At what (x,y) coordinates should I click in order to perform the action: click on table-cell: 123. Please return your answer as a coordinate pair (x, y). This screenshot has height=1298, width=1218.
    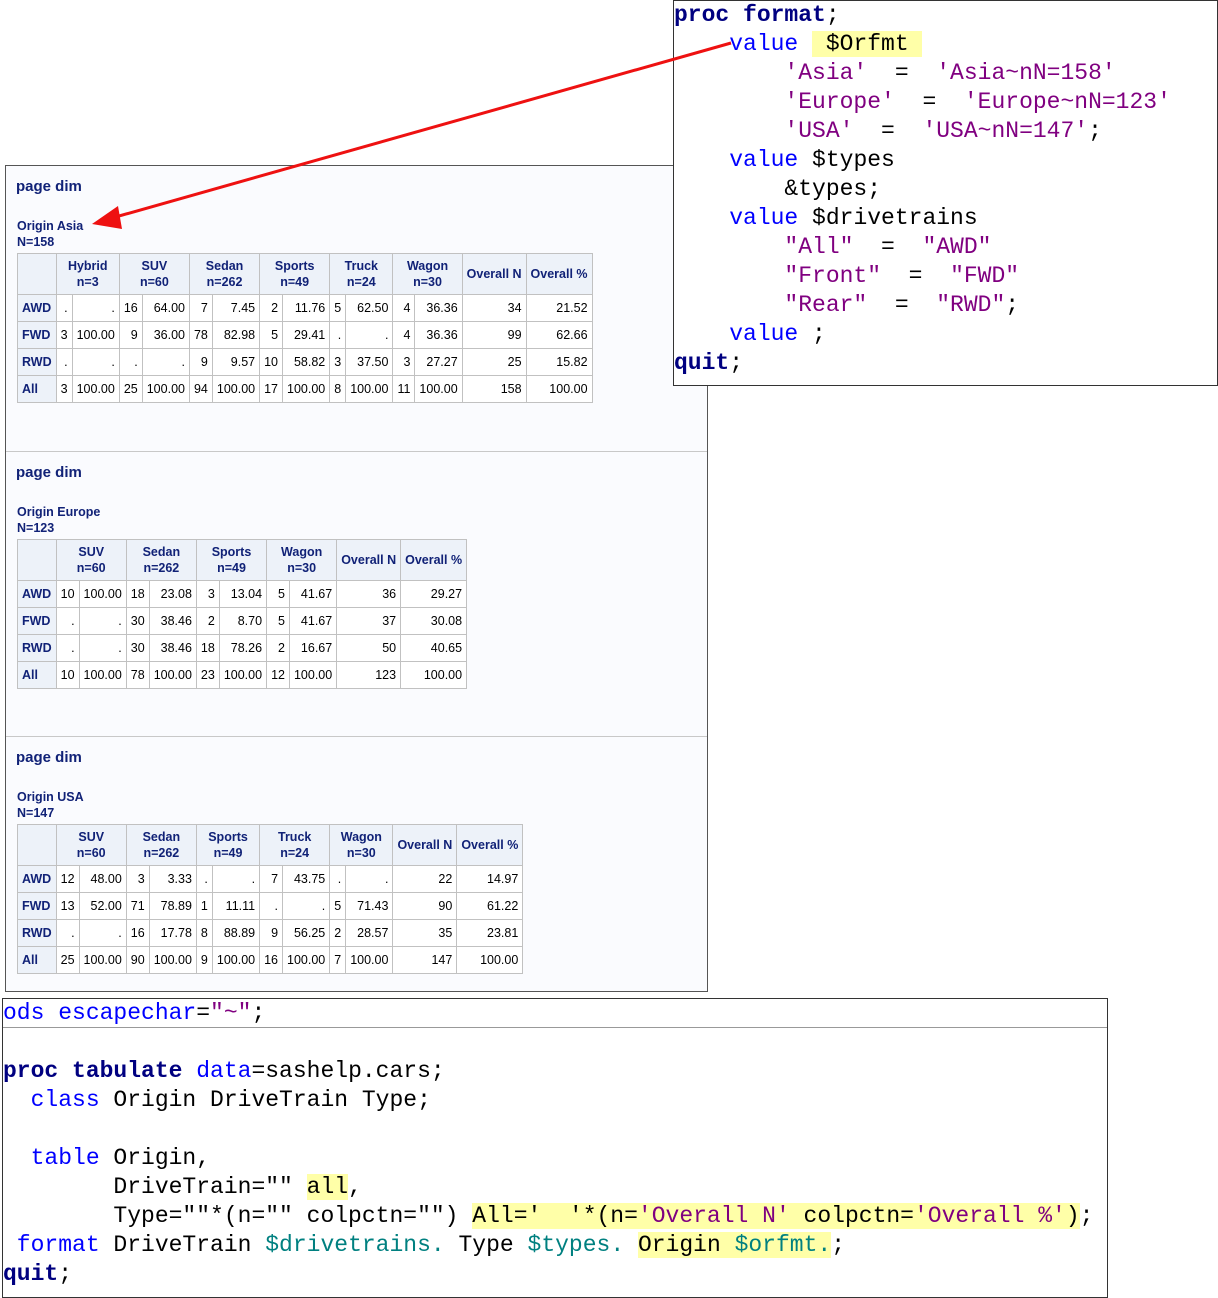
    Looking at the image, I should click on (369, 675).